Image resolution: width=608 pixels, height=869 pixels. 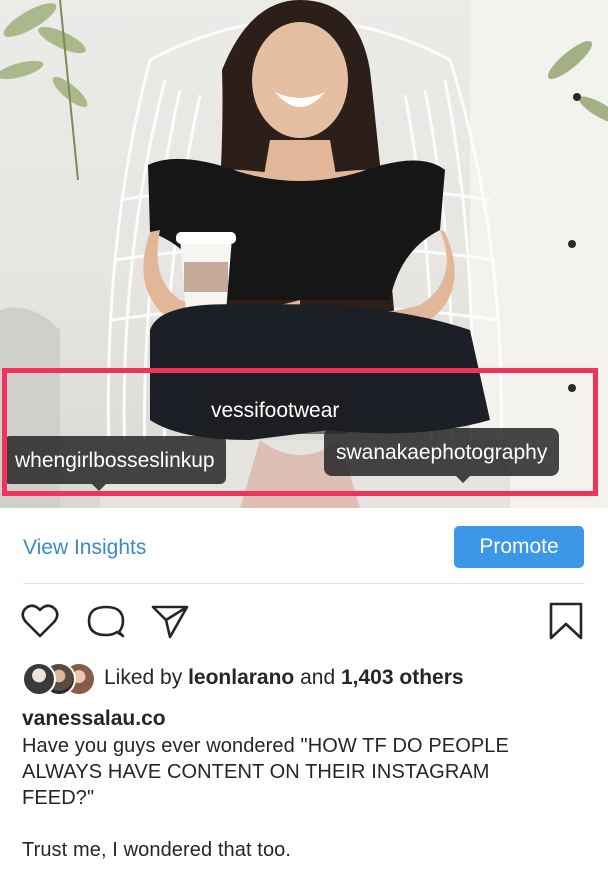 I want to click on avatar, so click(x=39, y=679).